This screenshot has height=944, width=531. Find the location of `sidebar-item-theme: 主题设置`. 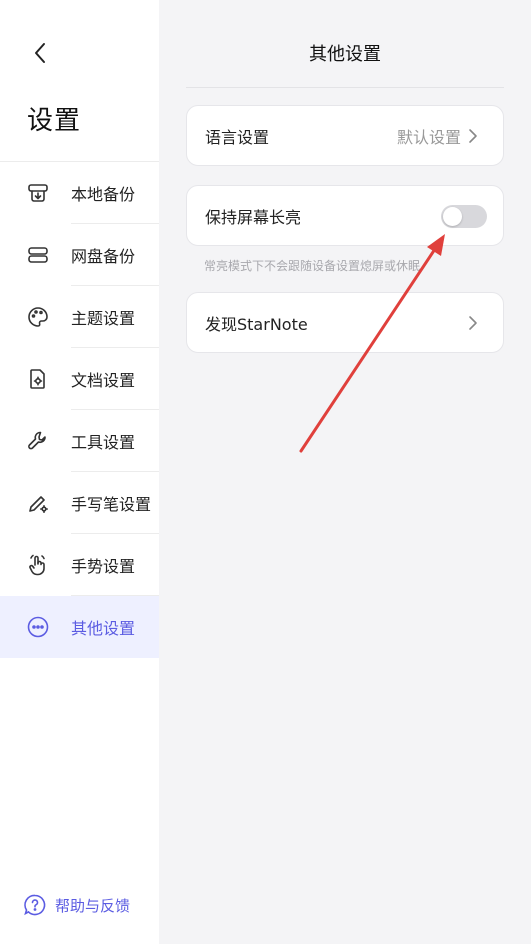

sidebar-item-theme: 主题设置 is located at coordinates (79, 317).